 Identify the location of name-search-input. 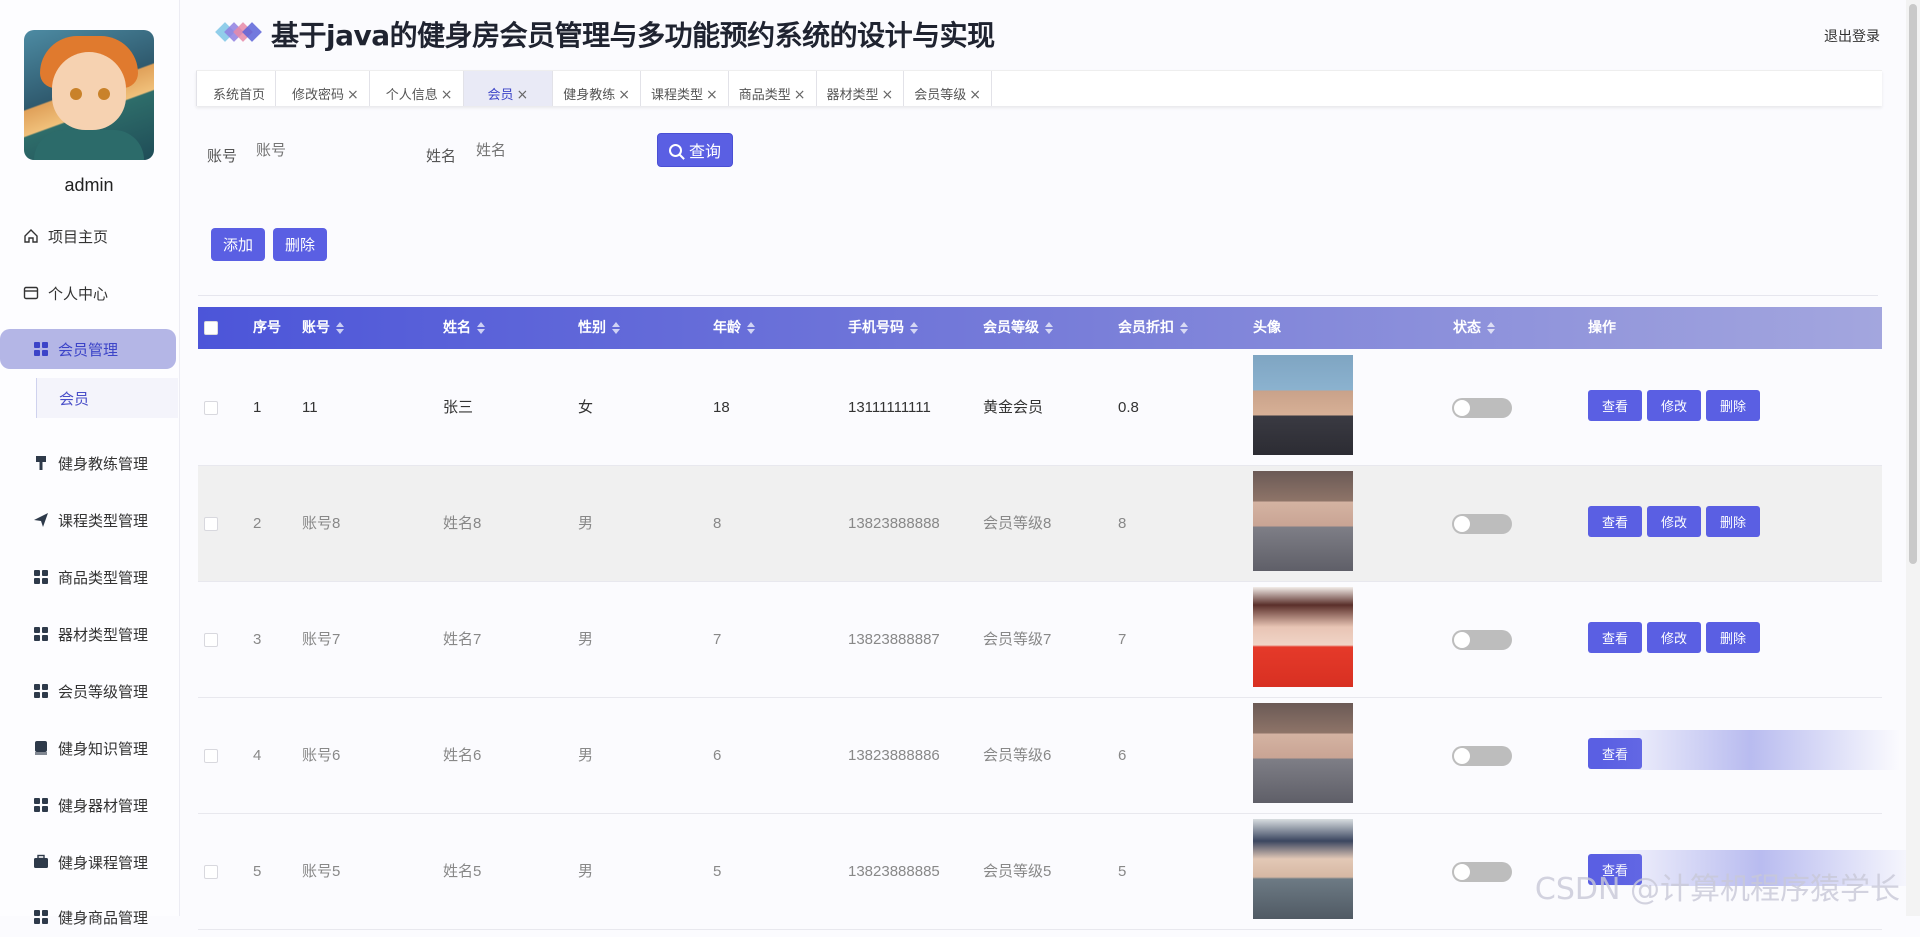
(556, 150).